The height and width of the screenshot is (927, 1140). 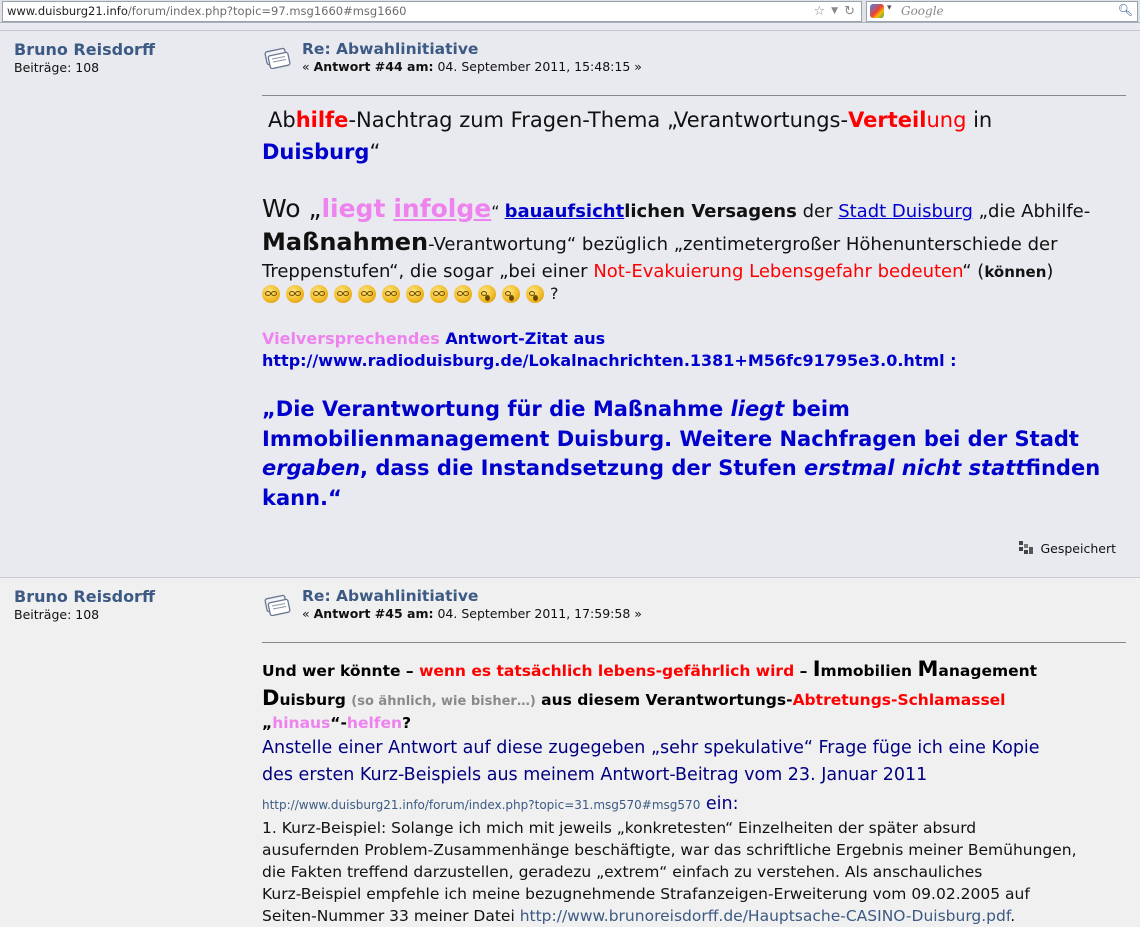 What do you see at coordinates (282, 120) in the screenshot?
I see `text-fragment: Ab` at bounding box center [282, 120].